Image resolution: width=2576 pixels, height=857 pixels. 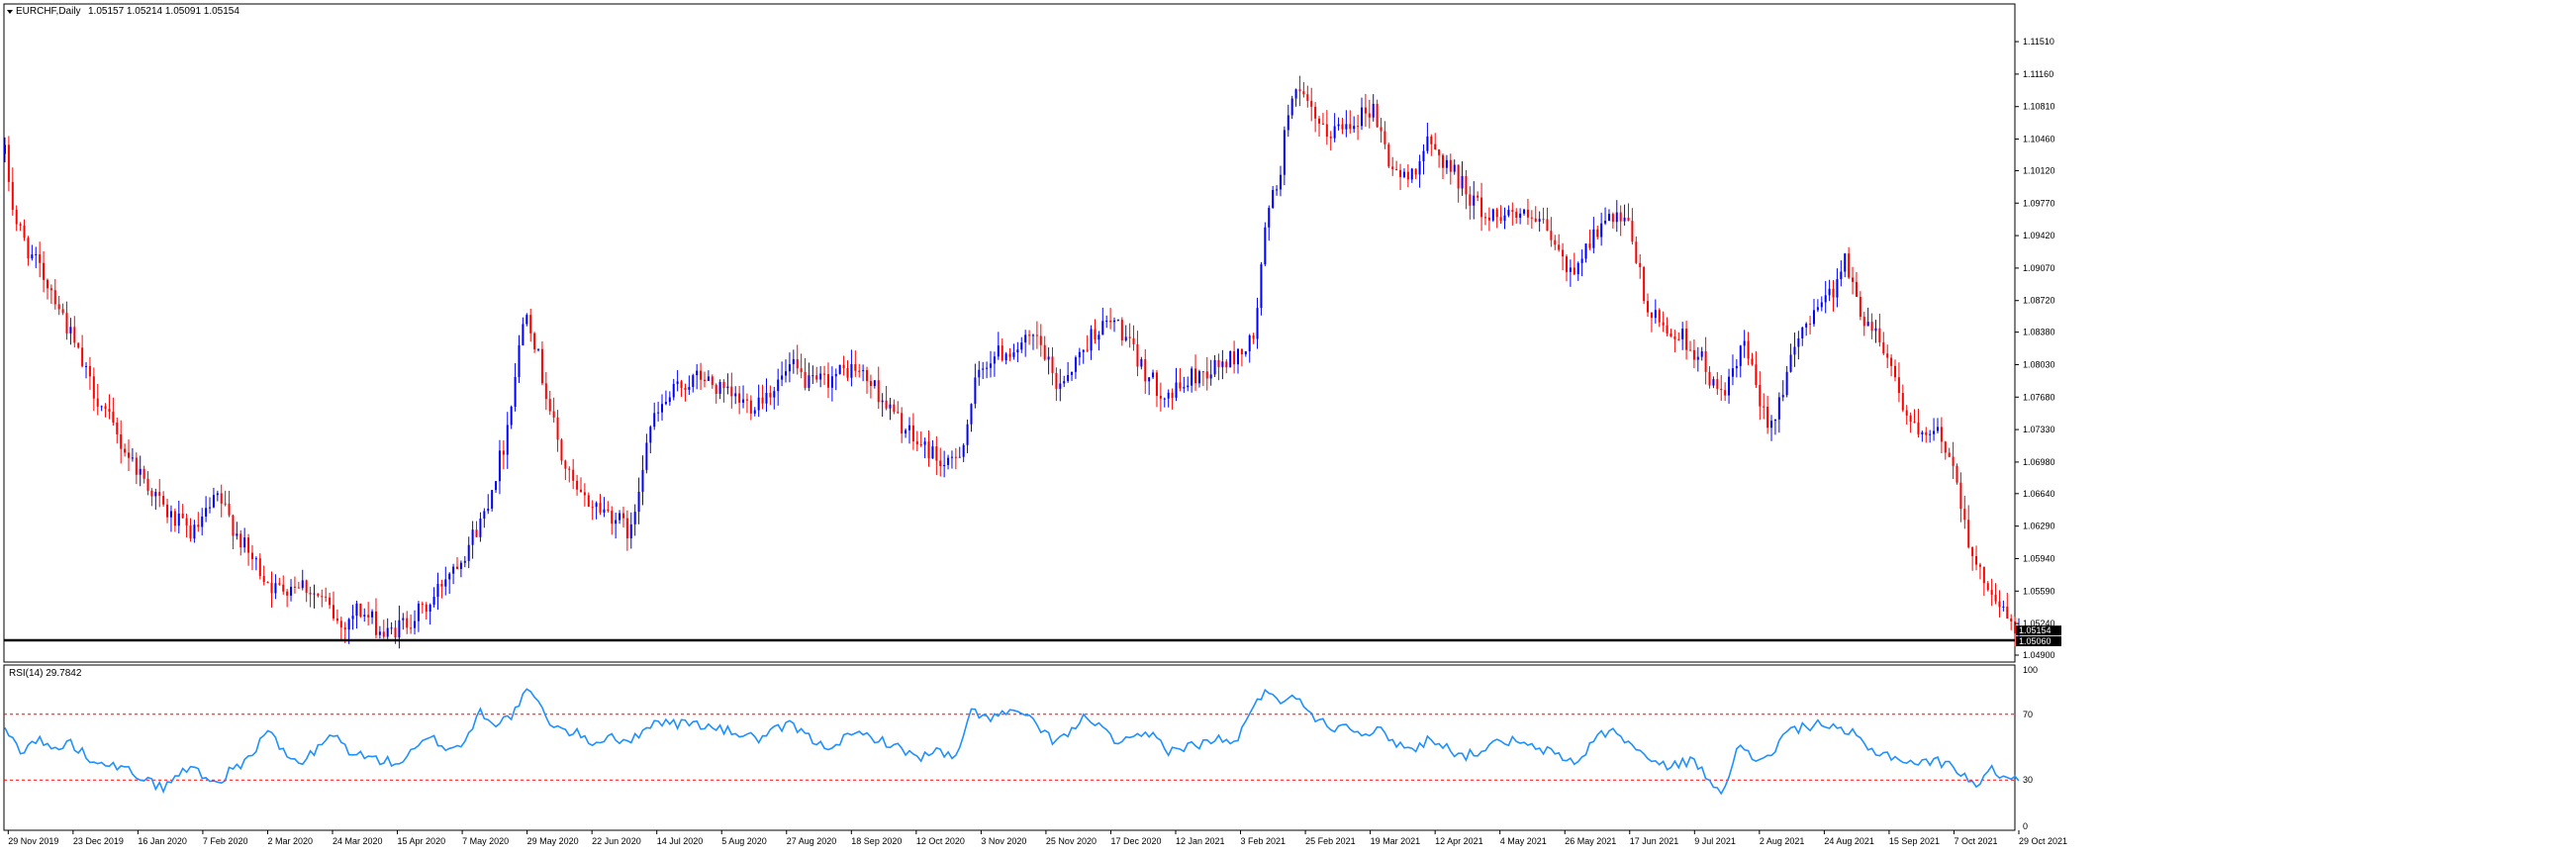 What do you see at coordinates (225, 841) in the screenshot?
I see `time-tick-label: 7 Feb 2020` at bounding box center [225, 841].